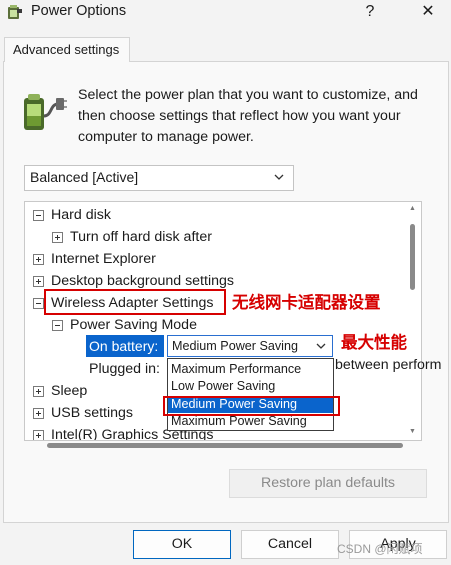 This screenshot has width=451, height=565. Describe the element at coordinates (225, 13) in the screenshot. I see `title-bar: Power Options ? ✕` at that location.